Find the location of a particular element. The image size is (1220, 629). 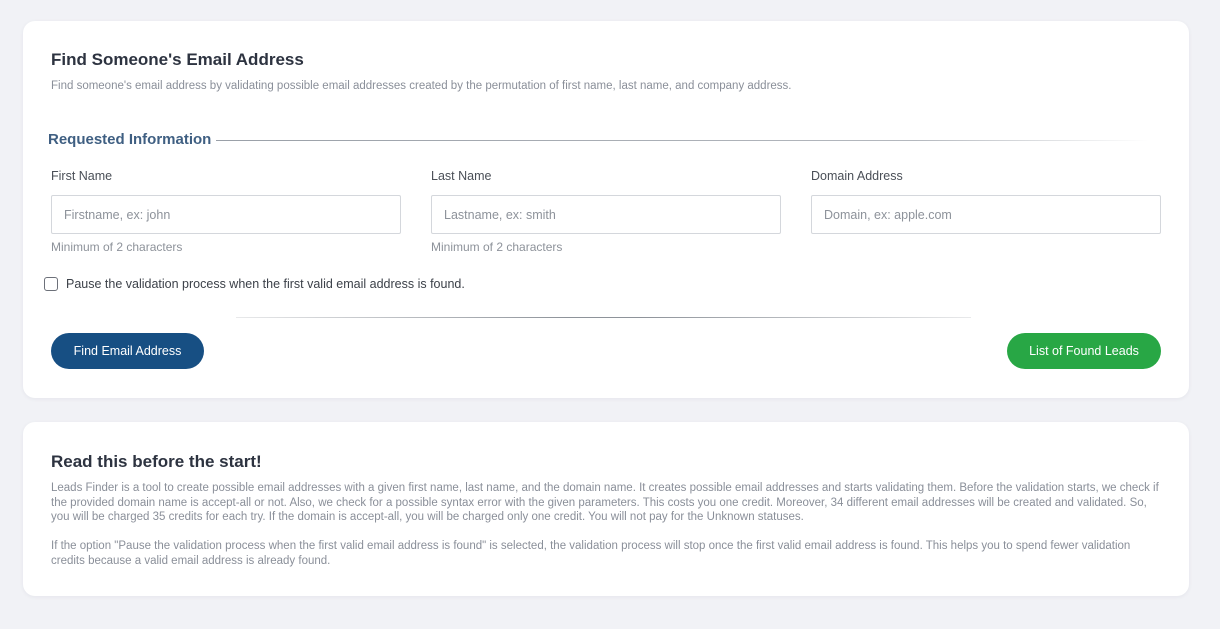

first-name-label: First Name is located at coordinates (82, 176).